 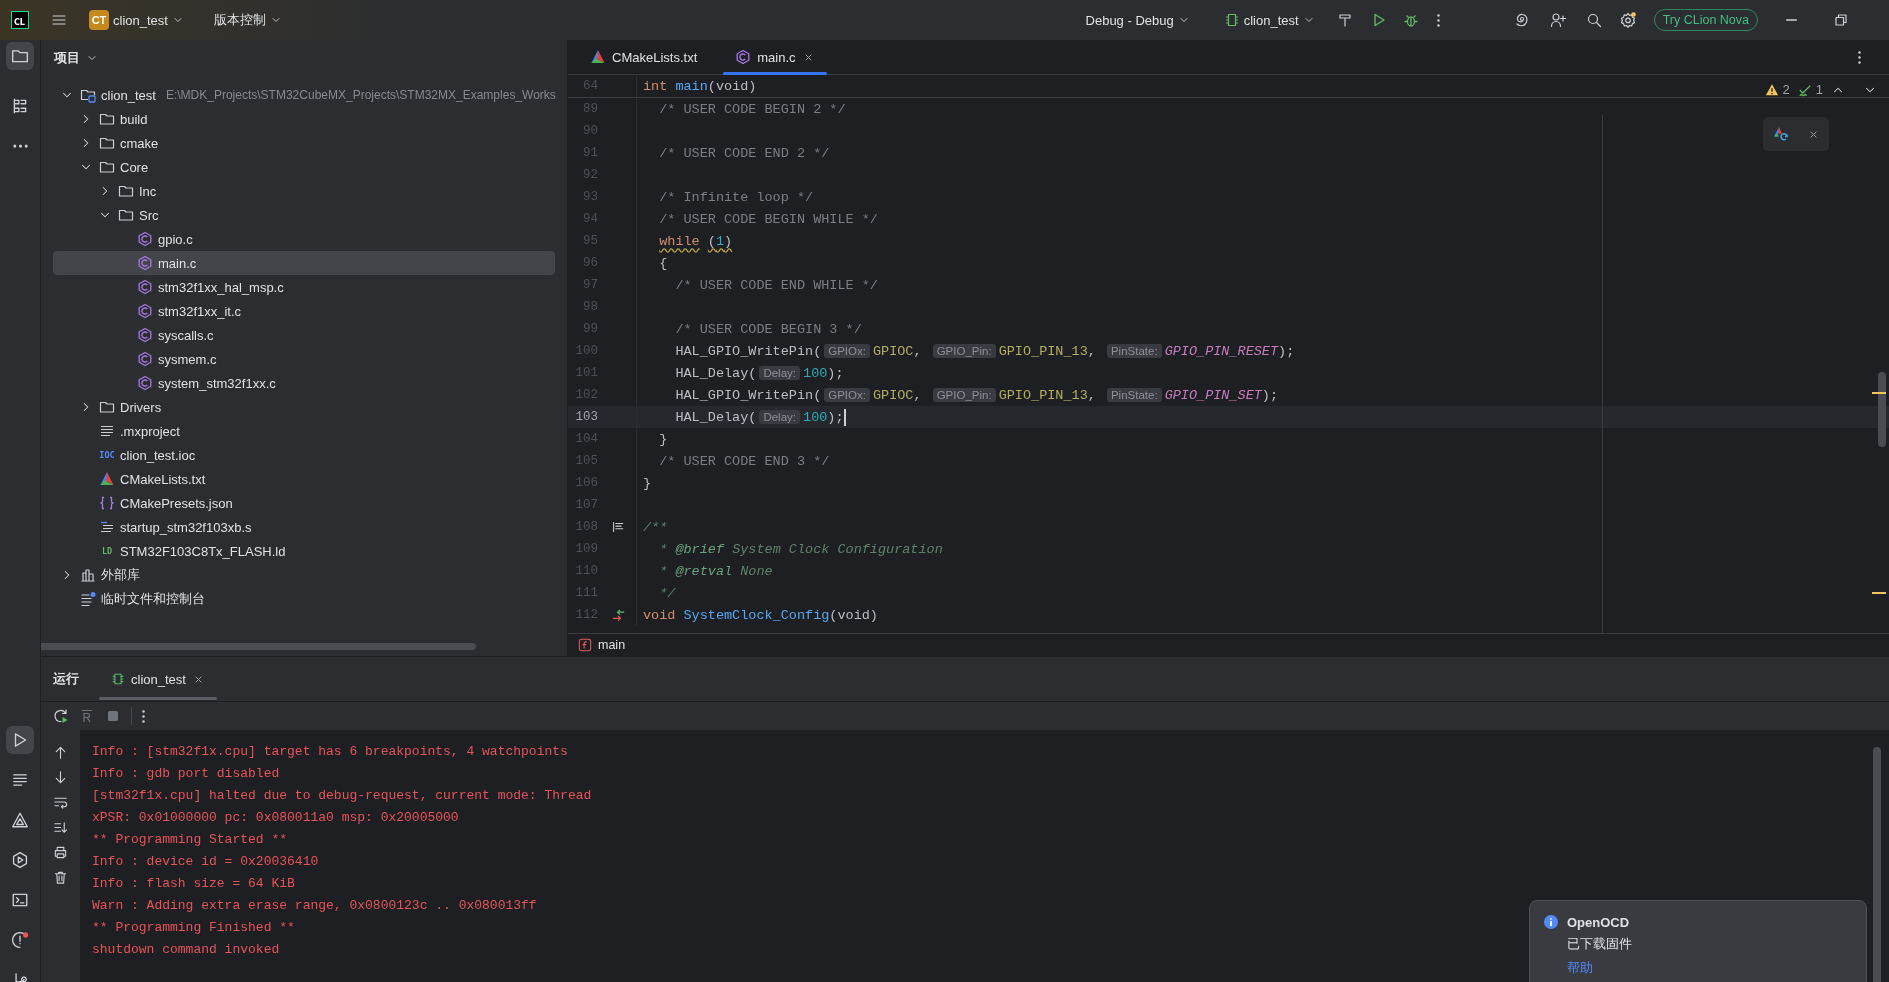 What do you see at coordinates (342, 796) in the screenshot?
I see `console-line: [stm32f1x.cpu] halted due to debug-request, current mode: Thread` at bounding box center [342, 796].